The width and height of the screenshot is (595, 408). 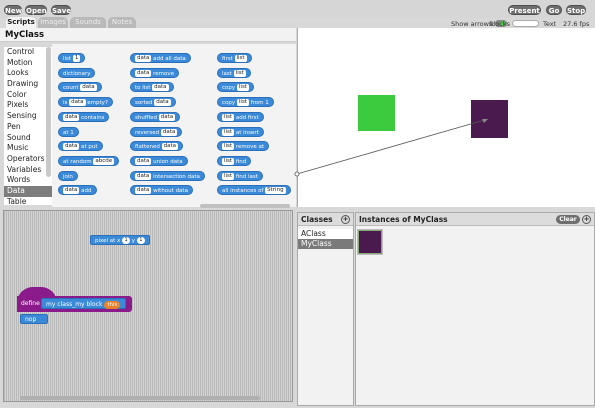 What do you see at coordinates (485, 121) in the screenshot?
I see `arrow-head` at bounding box center [485, 121].